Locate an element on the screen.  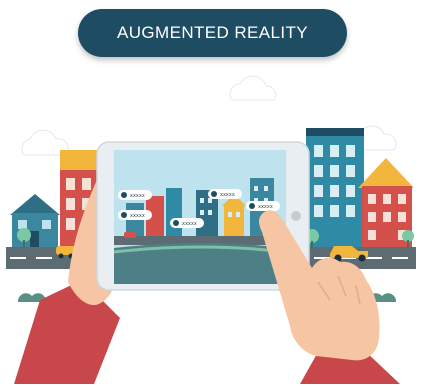
house-left-blue is located at coordinates (35, 220).